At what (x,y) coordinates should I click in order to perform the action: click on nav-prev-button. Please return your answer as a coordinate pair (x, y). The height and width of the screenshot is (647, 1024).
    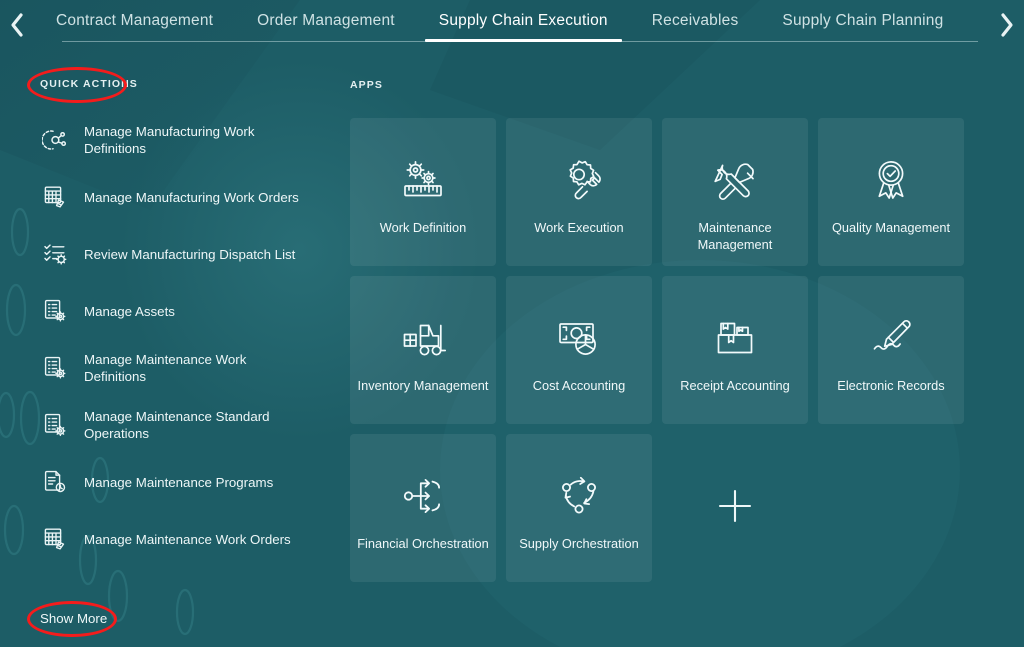
    Looking at the image, I should click on (17, 24).